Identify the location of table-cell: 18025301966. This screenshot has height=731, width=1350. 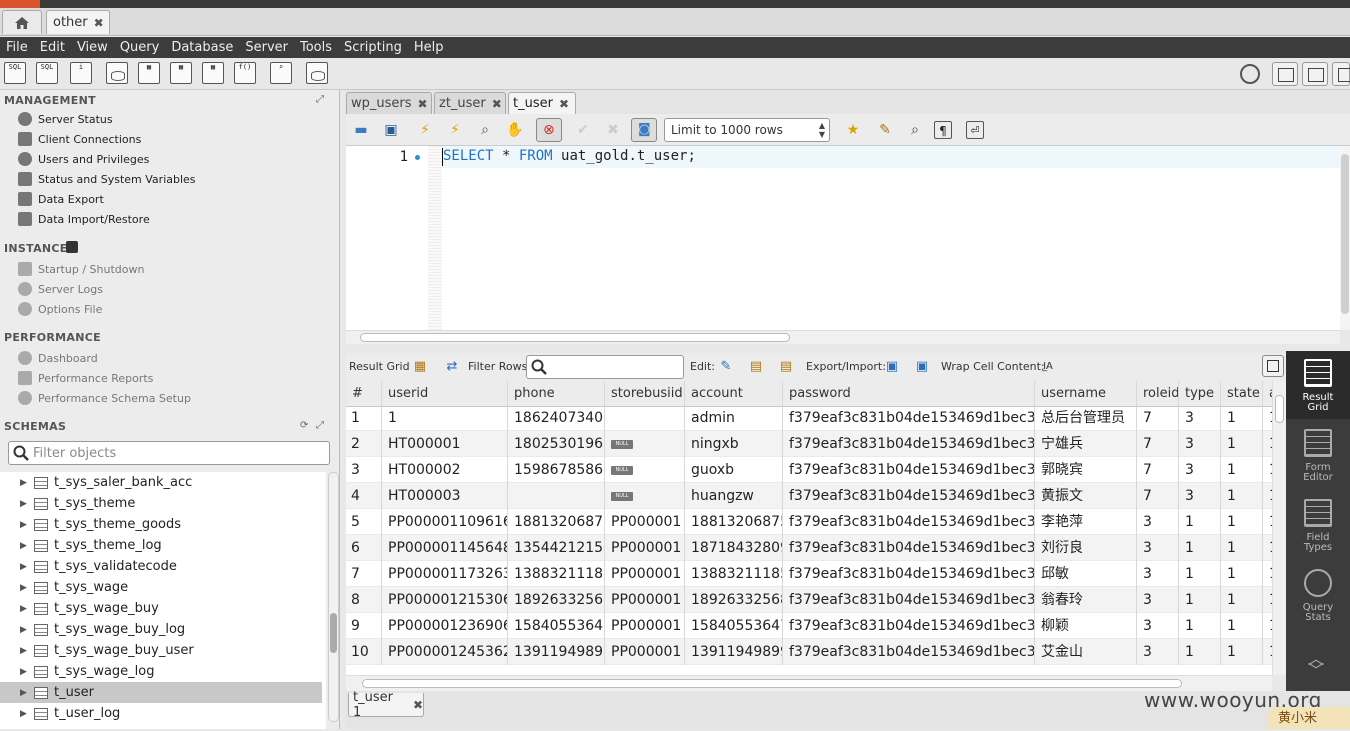
(556, 444).